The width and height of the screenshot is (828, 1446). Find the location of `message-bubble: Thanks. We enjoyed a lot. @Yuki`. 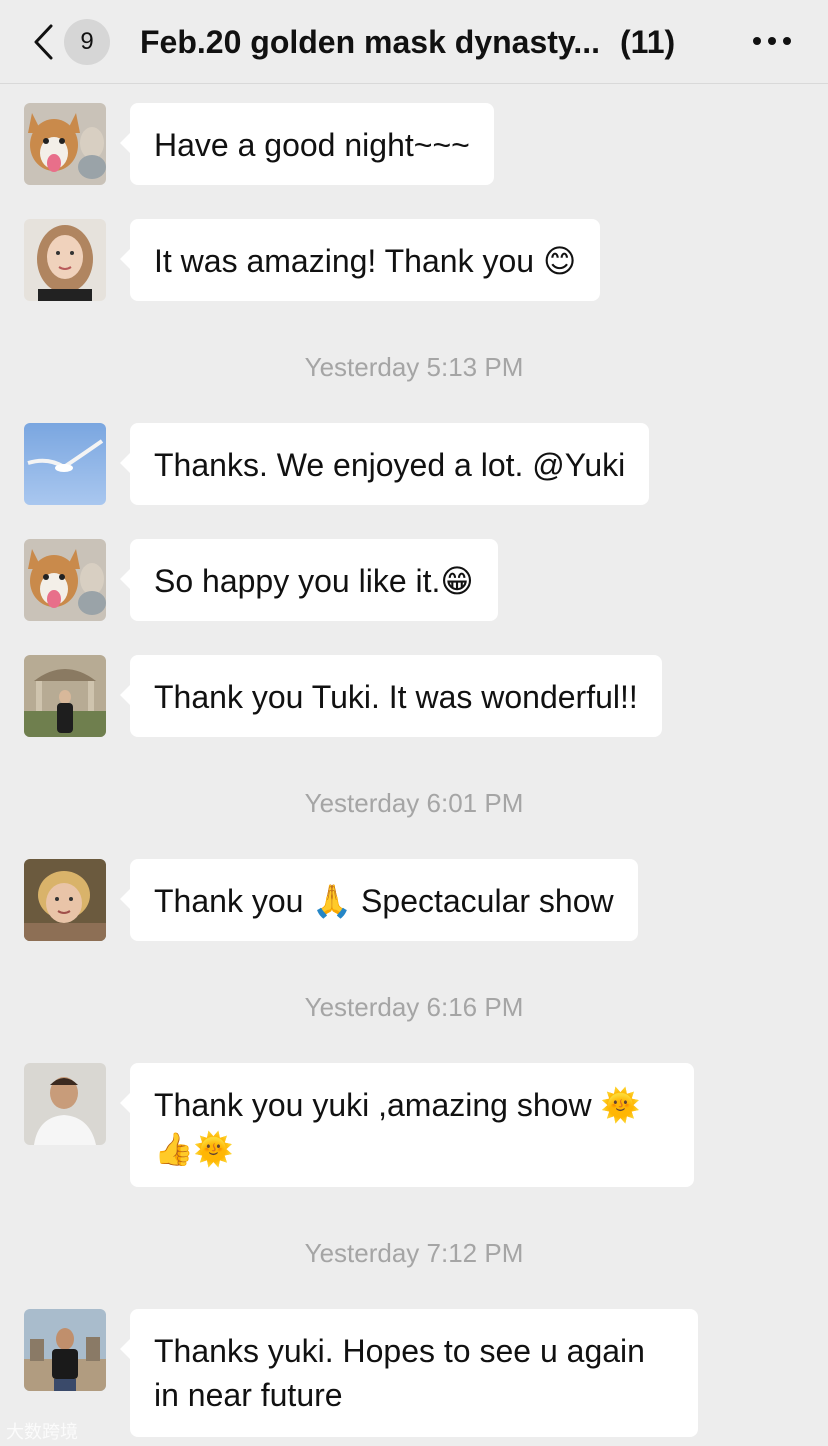

message-bubble: Thanks. We enjoyed a lot. @Yuki is located at coordinates (384, 464).